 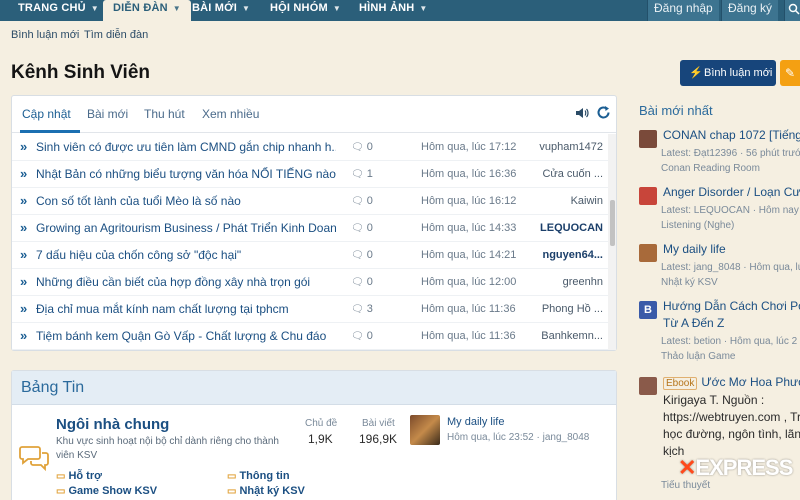 What do you see at coordinates (147, 10) in the screenshot?
I see `nav-tab-forums: DIỄN ĐÀN ▼` at bounding box center [147, 10].